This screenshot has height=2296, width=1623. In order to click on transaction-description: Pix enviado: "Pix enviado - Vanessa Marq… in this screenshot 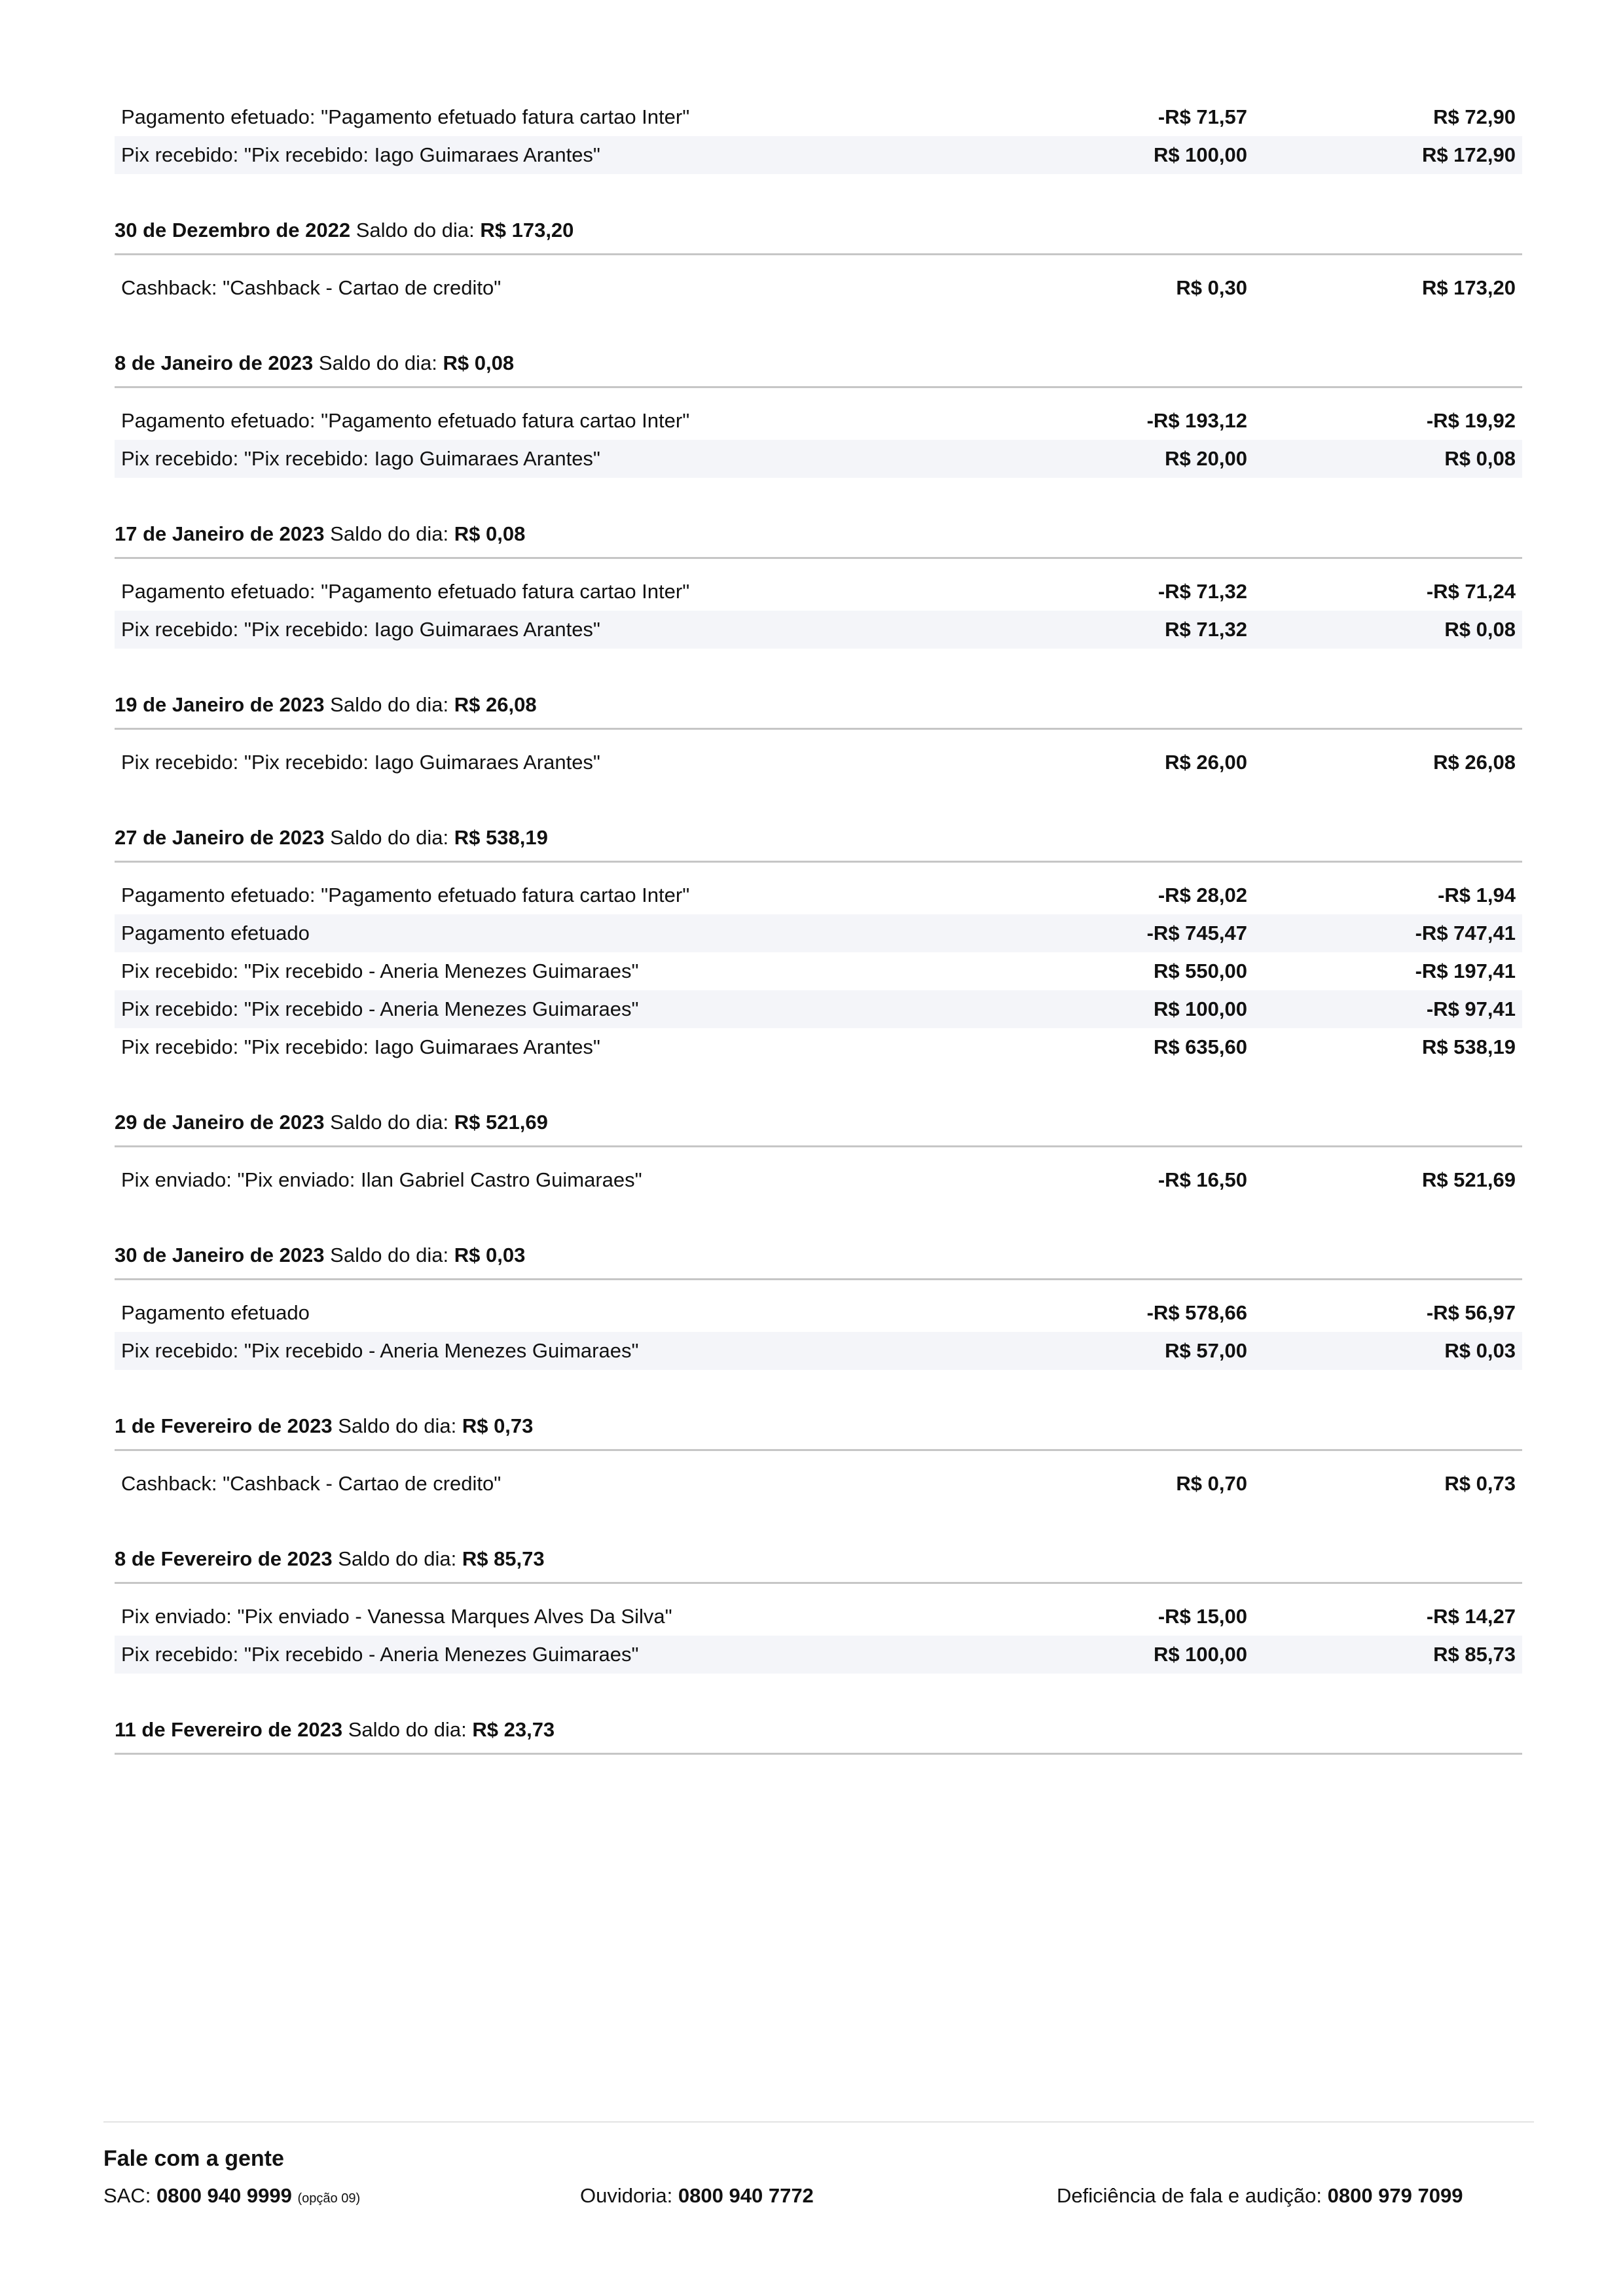, I will do `click(396, 1616)`.